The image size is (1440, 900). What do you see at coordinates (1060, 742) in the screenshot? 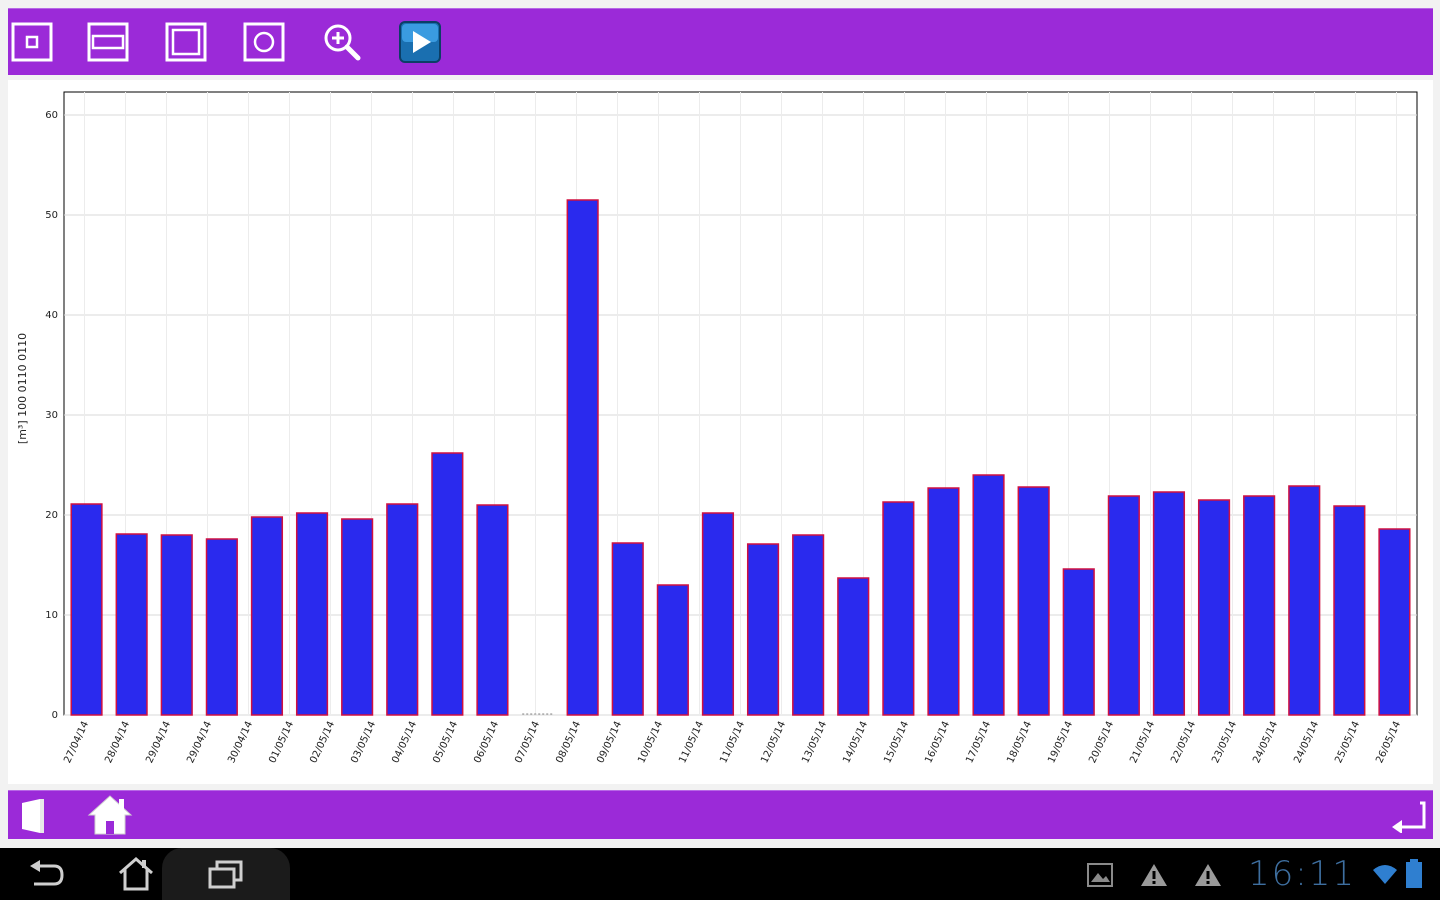
I see `x-tick-label: 19/05/14` at bounding box center [1060, 742].